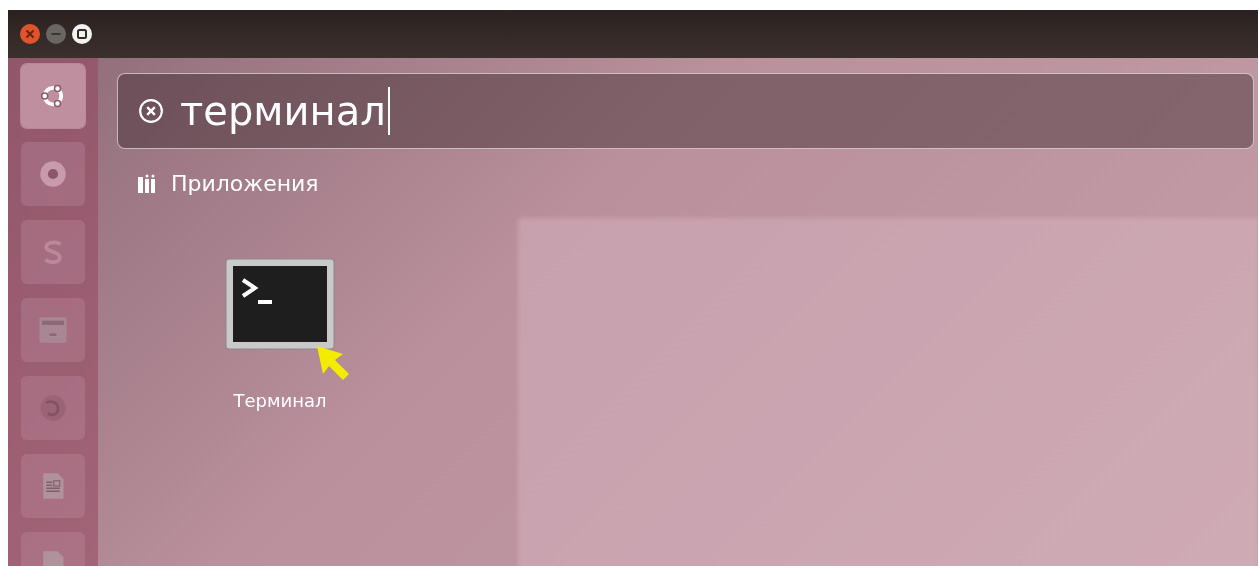 The image size is (1259, 566). Describe the element at coordinates (280, 304) in the screenshot. I see `terminal-icon` at that location.